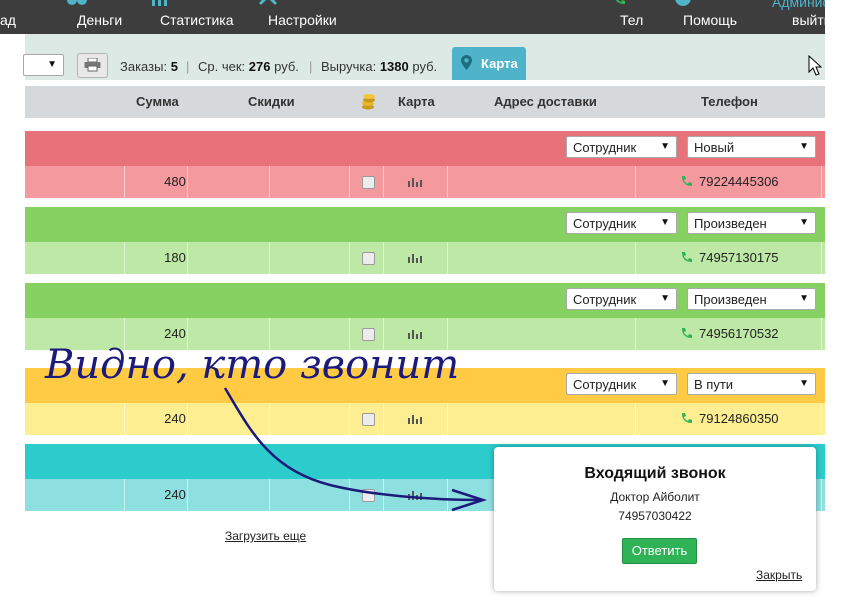  What do you see at coordinates (730, 223) in the screenshot?
I see `status-select-value: Произведен` at bounding box center [730, 223].